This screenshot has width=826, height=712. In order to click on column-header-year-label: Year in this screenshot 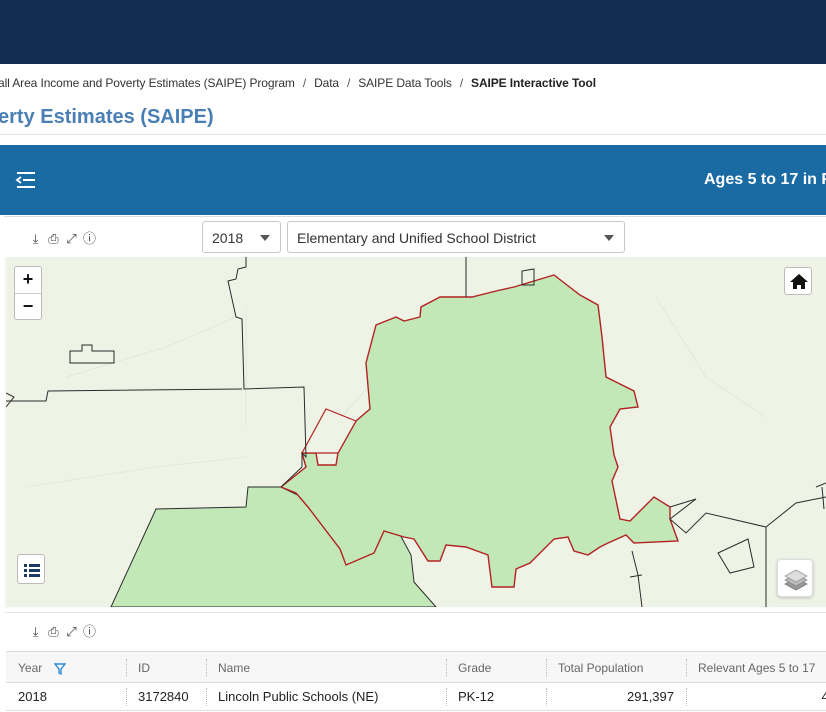, I will do `click(30, 668)`.